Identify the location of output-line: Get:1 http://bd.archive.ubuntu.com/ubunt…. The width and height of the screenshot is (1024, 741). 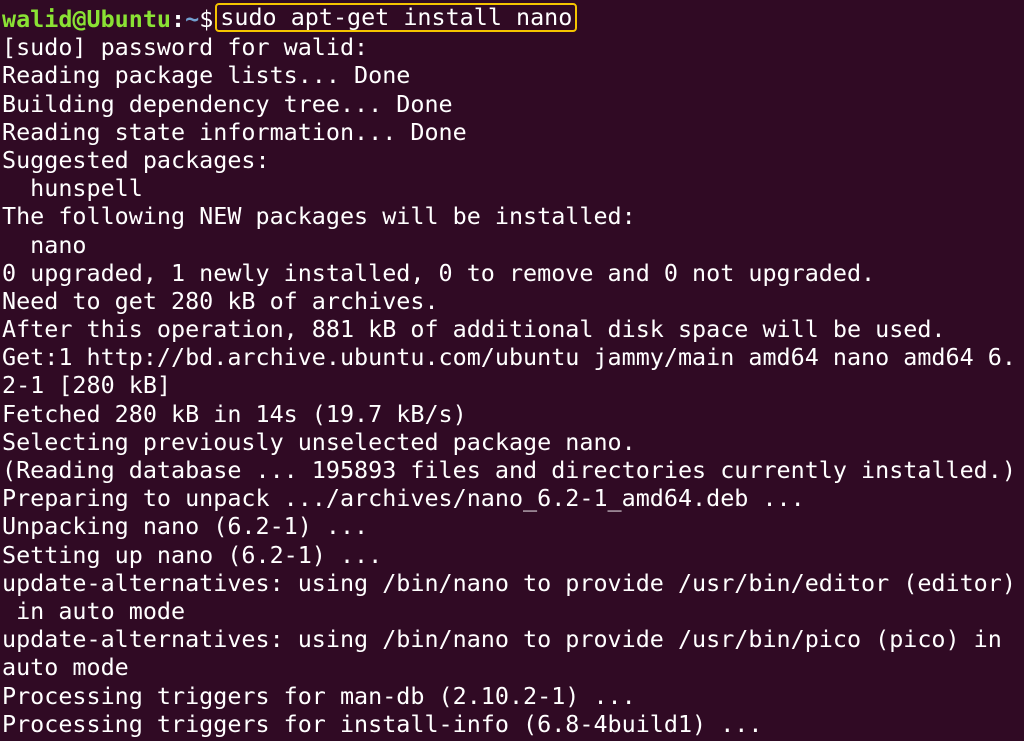
(509, 357).